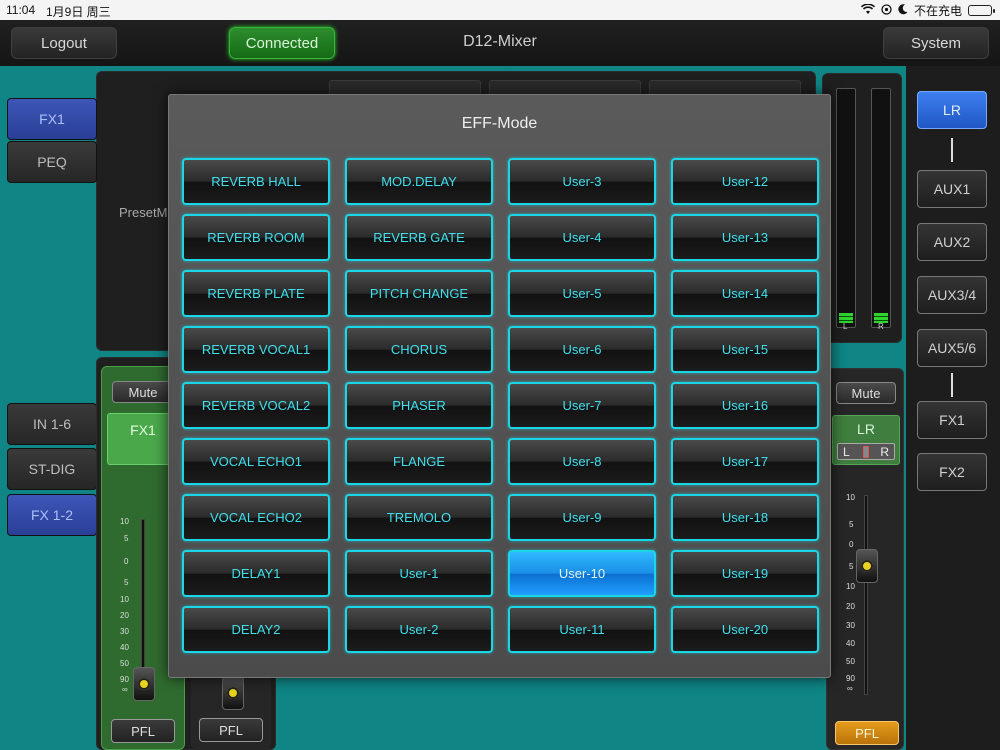 This screenshot has height=750, width=1000. What do you see at coordinates (582, 405) in the screenshot?
I see `effect-option-button: User-7` at bounding box center [582, 405].